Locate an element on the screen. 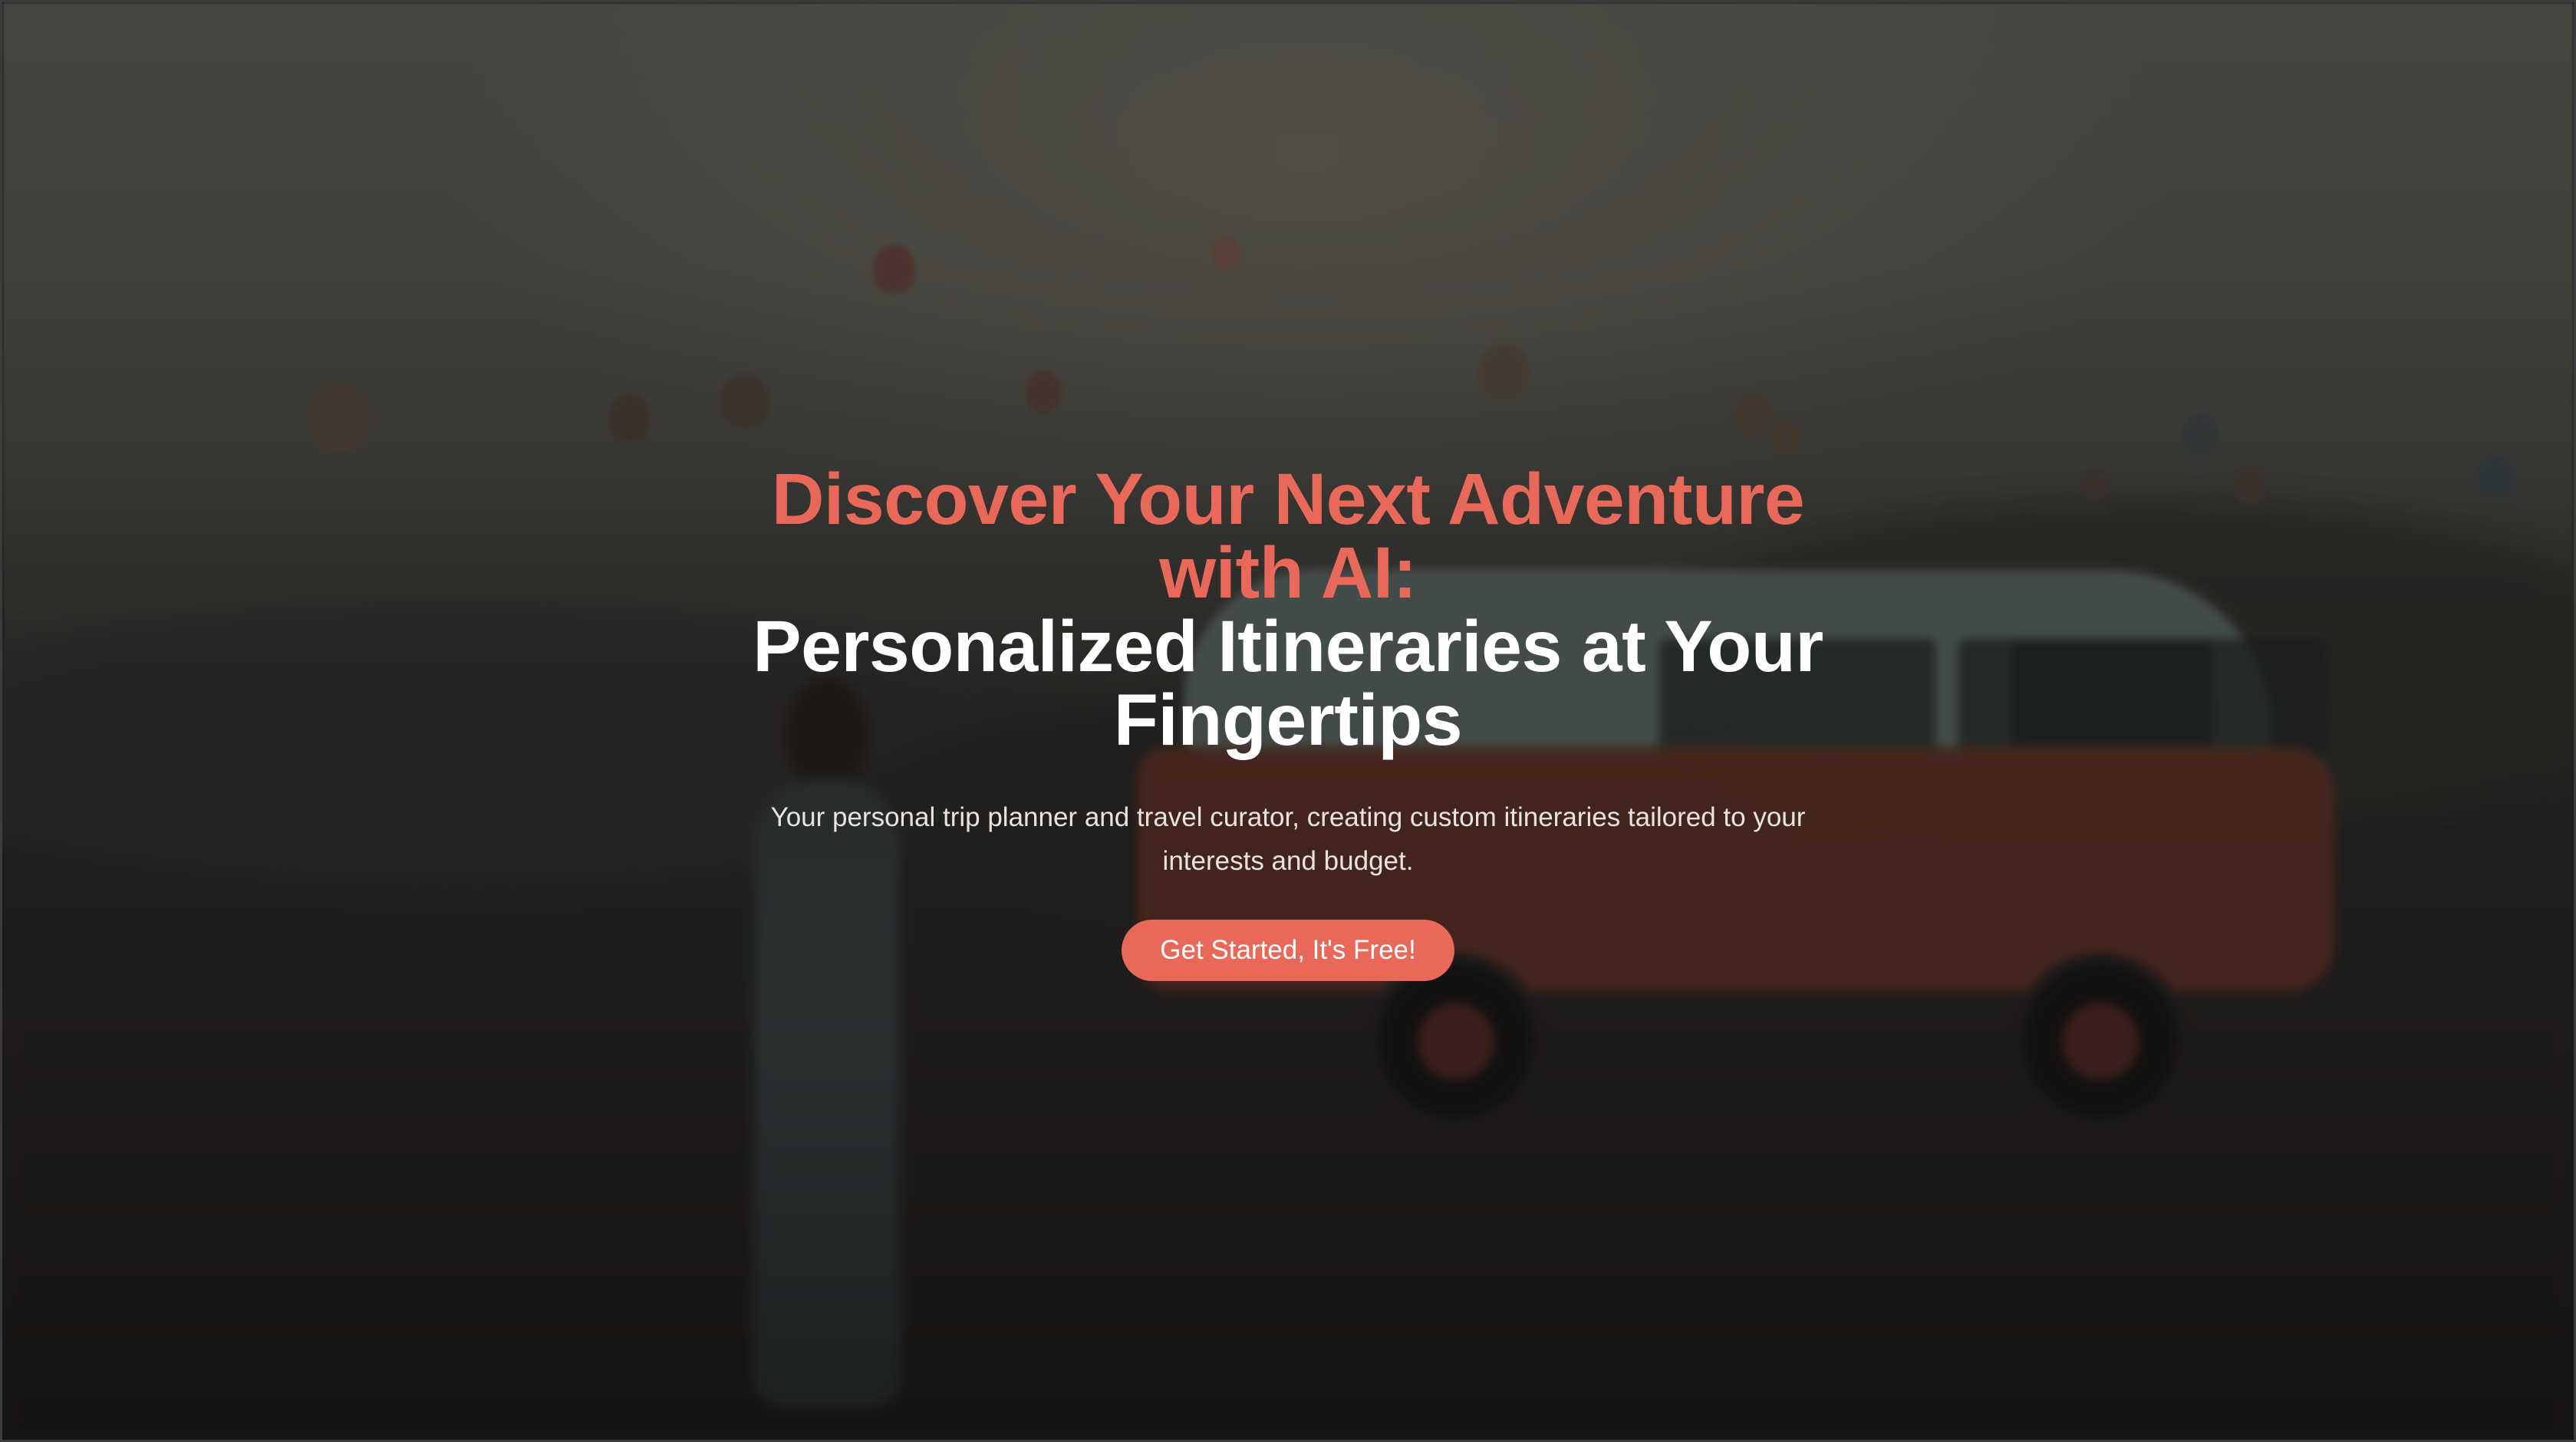  hero-title-accent-line2: with AI: is located at coordinates (1288, 573).